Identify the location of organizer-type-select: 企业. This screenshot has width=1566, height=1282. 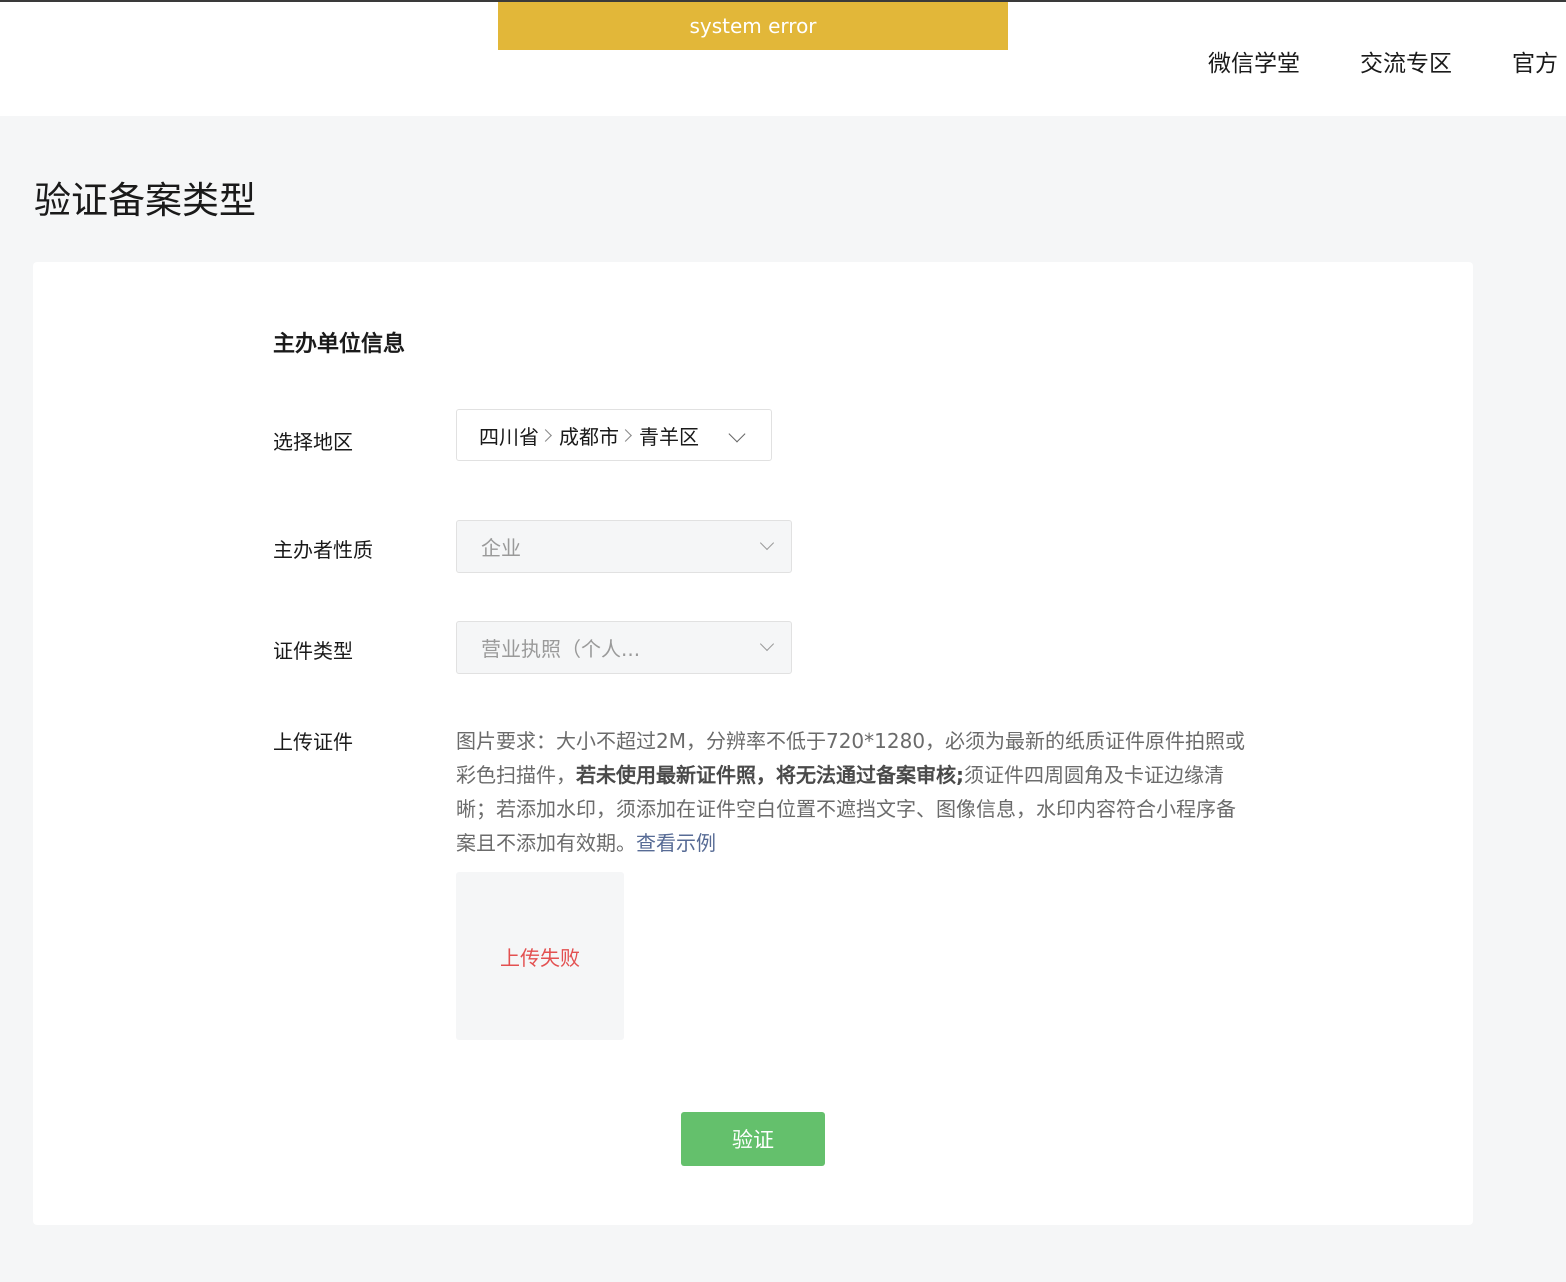
(624, 546).